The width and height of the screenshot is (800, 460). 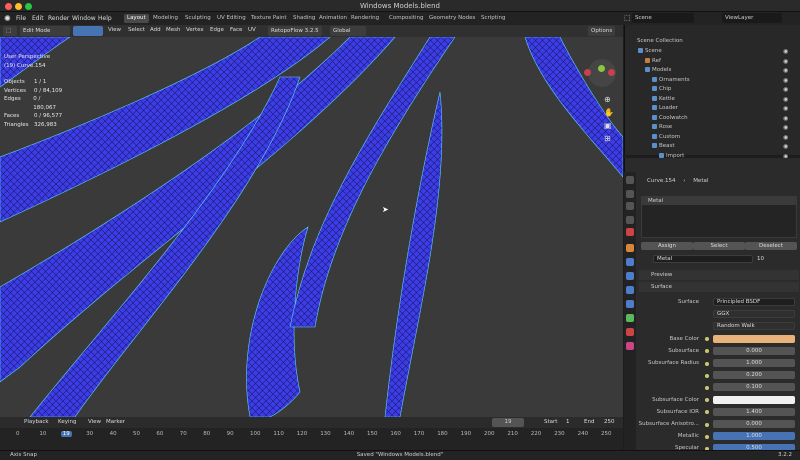 I want to click on property-field: 1.400, so click(x=754, y=411).